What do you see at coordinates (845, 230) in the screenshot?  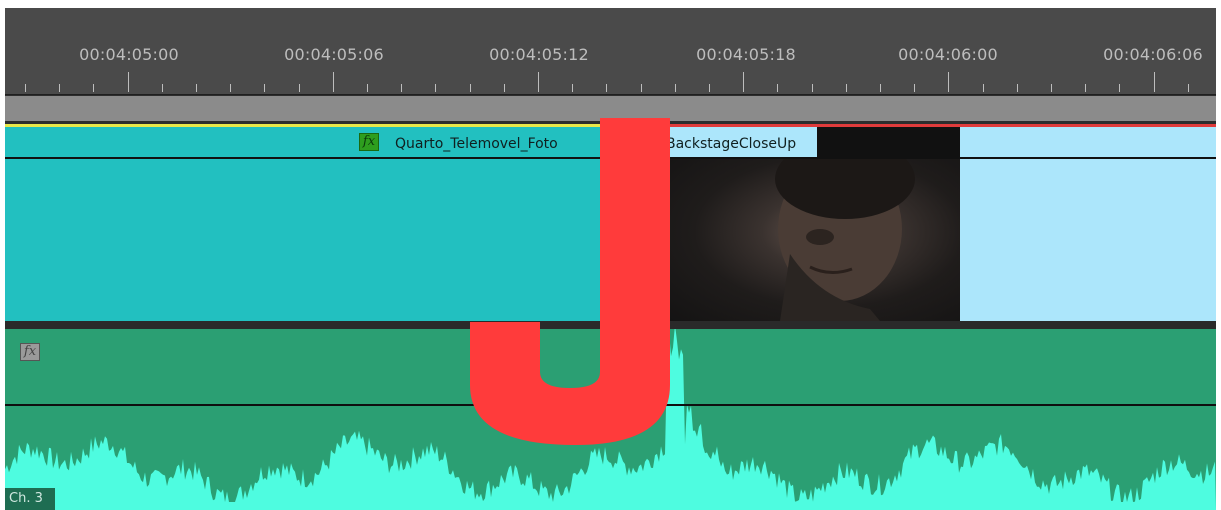 I see `face-thumbnail-image` at bounding box center [845, 230].